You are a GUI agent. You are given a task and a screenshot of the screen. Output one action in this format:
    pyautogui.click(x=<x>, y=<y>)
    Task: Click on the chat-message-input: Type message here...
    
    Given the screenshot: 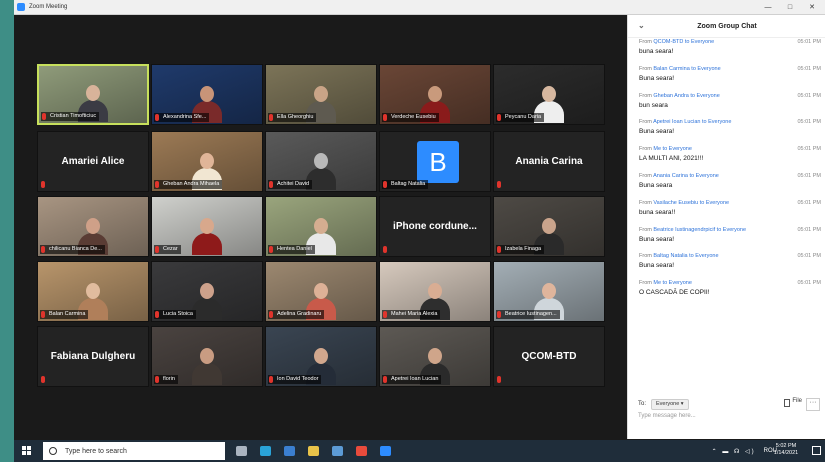 What is the action you would take?
    pyautogui.click(x=728, y=418)
    